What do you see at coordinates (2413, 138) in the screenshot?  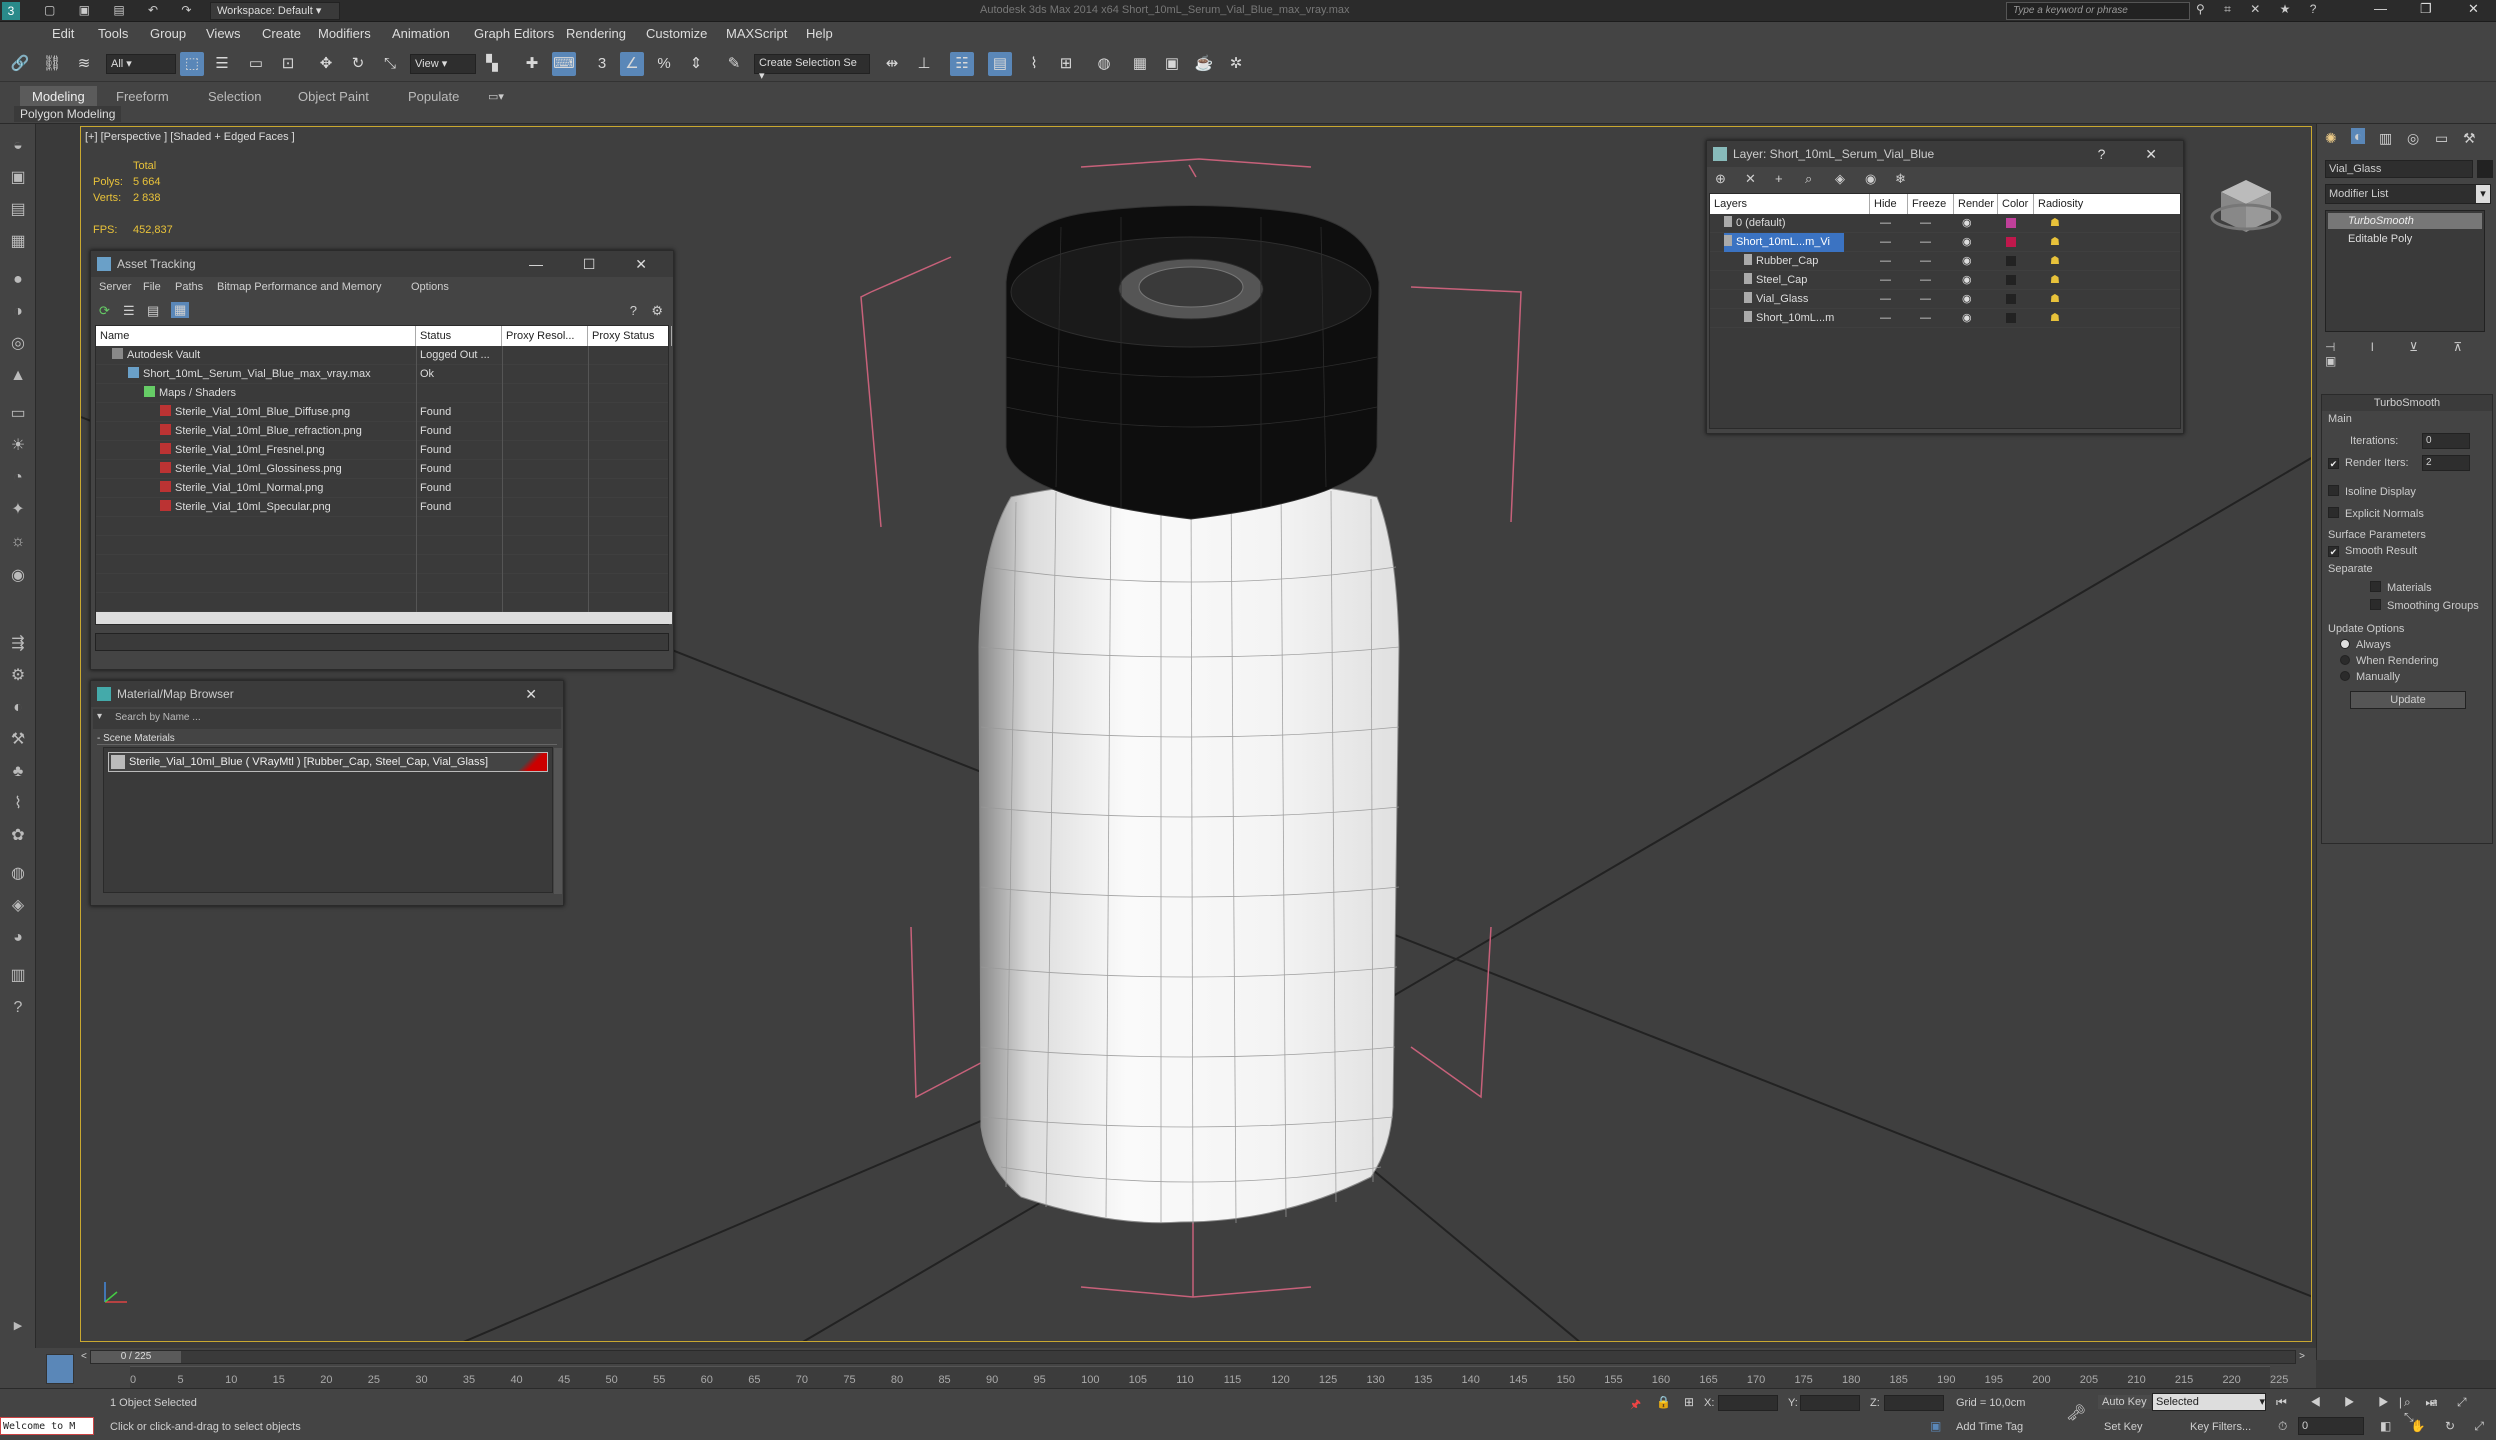 I see `motion-tab-icon: ◎` at bounding box center [2413, 138].